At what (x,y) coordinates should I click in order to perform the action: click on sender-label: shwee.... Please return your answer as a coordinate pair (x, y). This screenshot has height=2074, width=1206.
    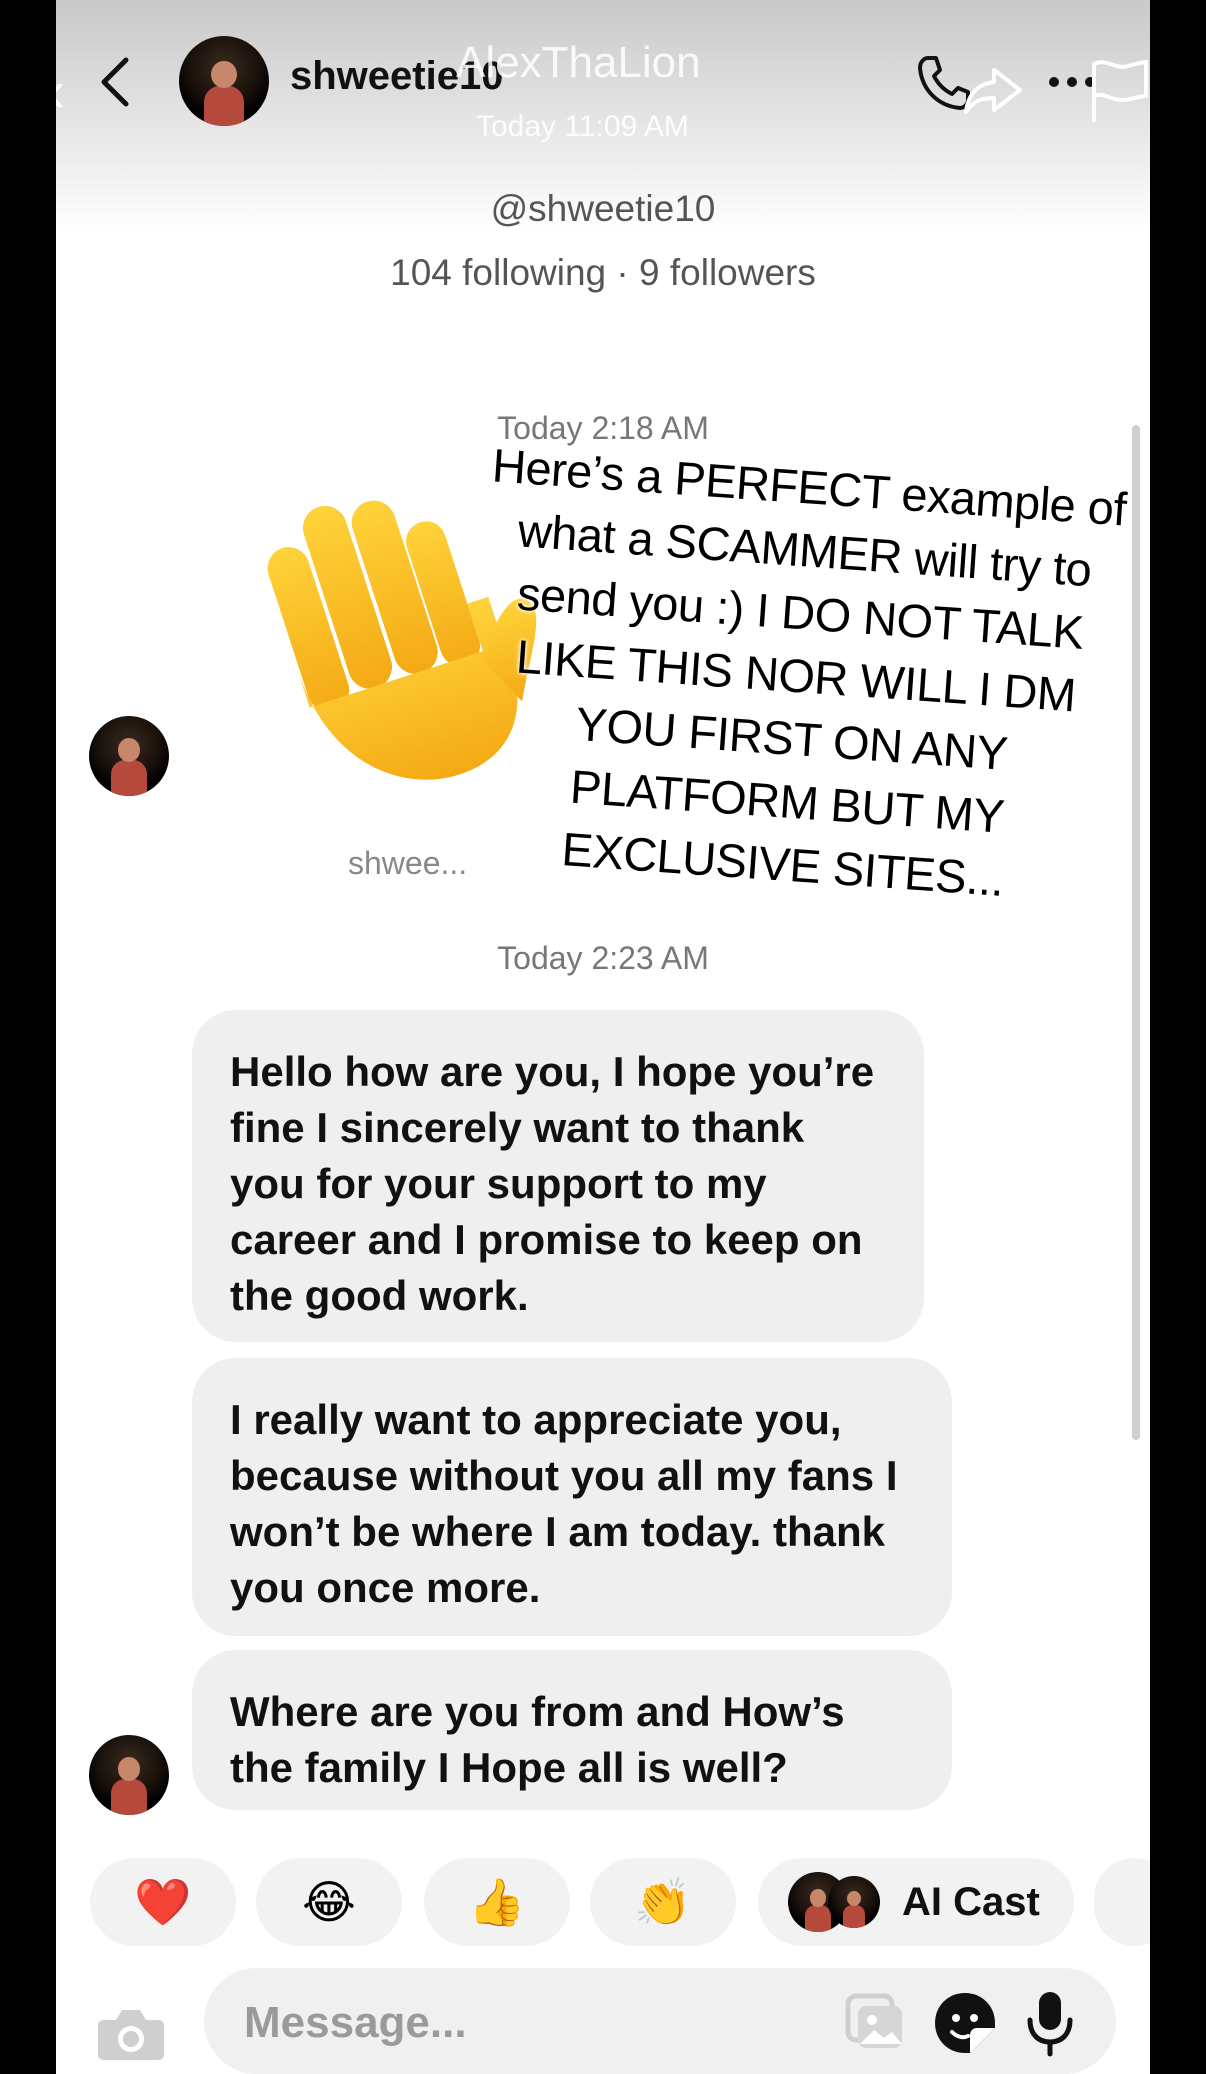
    Looking at the image, I should click on (408, 863).